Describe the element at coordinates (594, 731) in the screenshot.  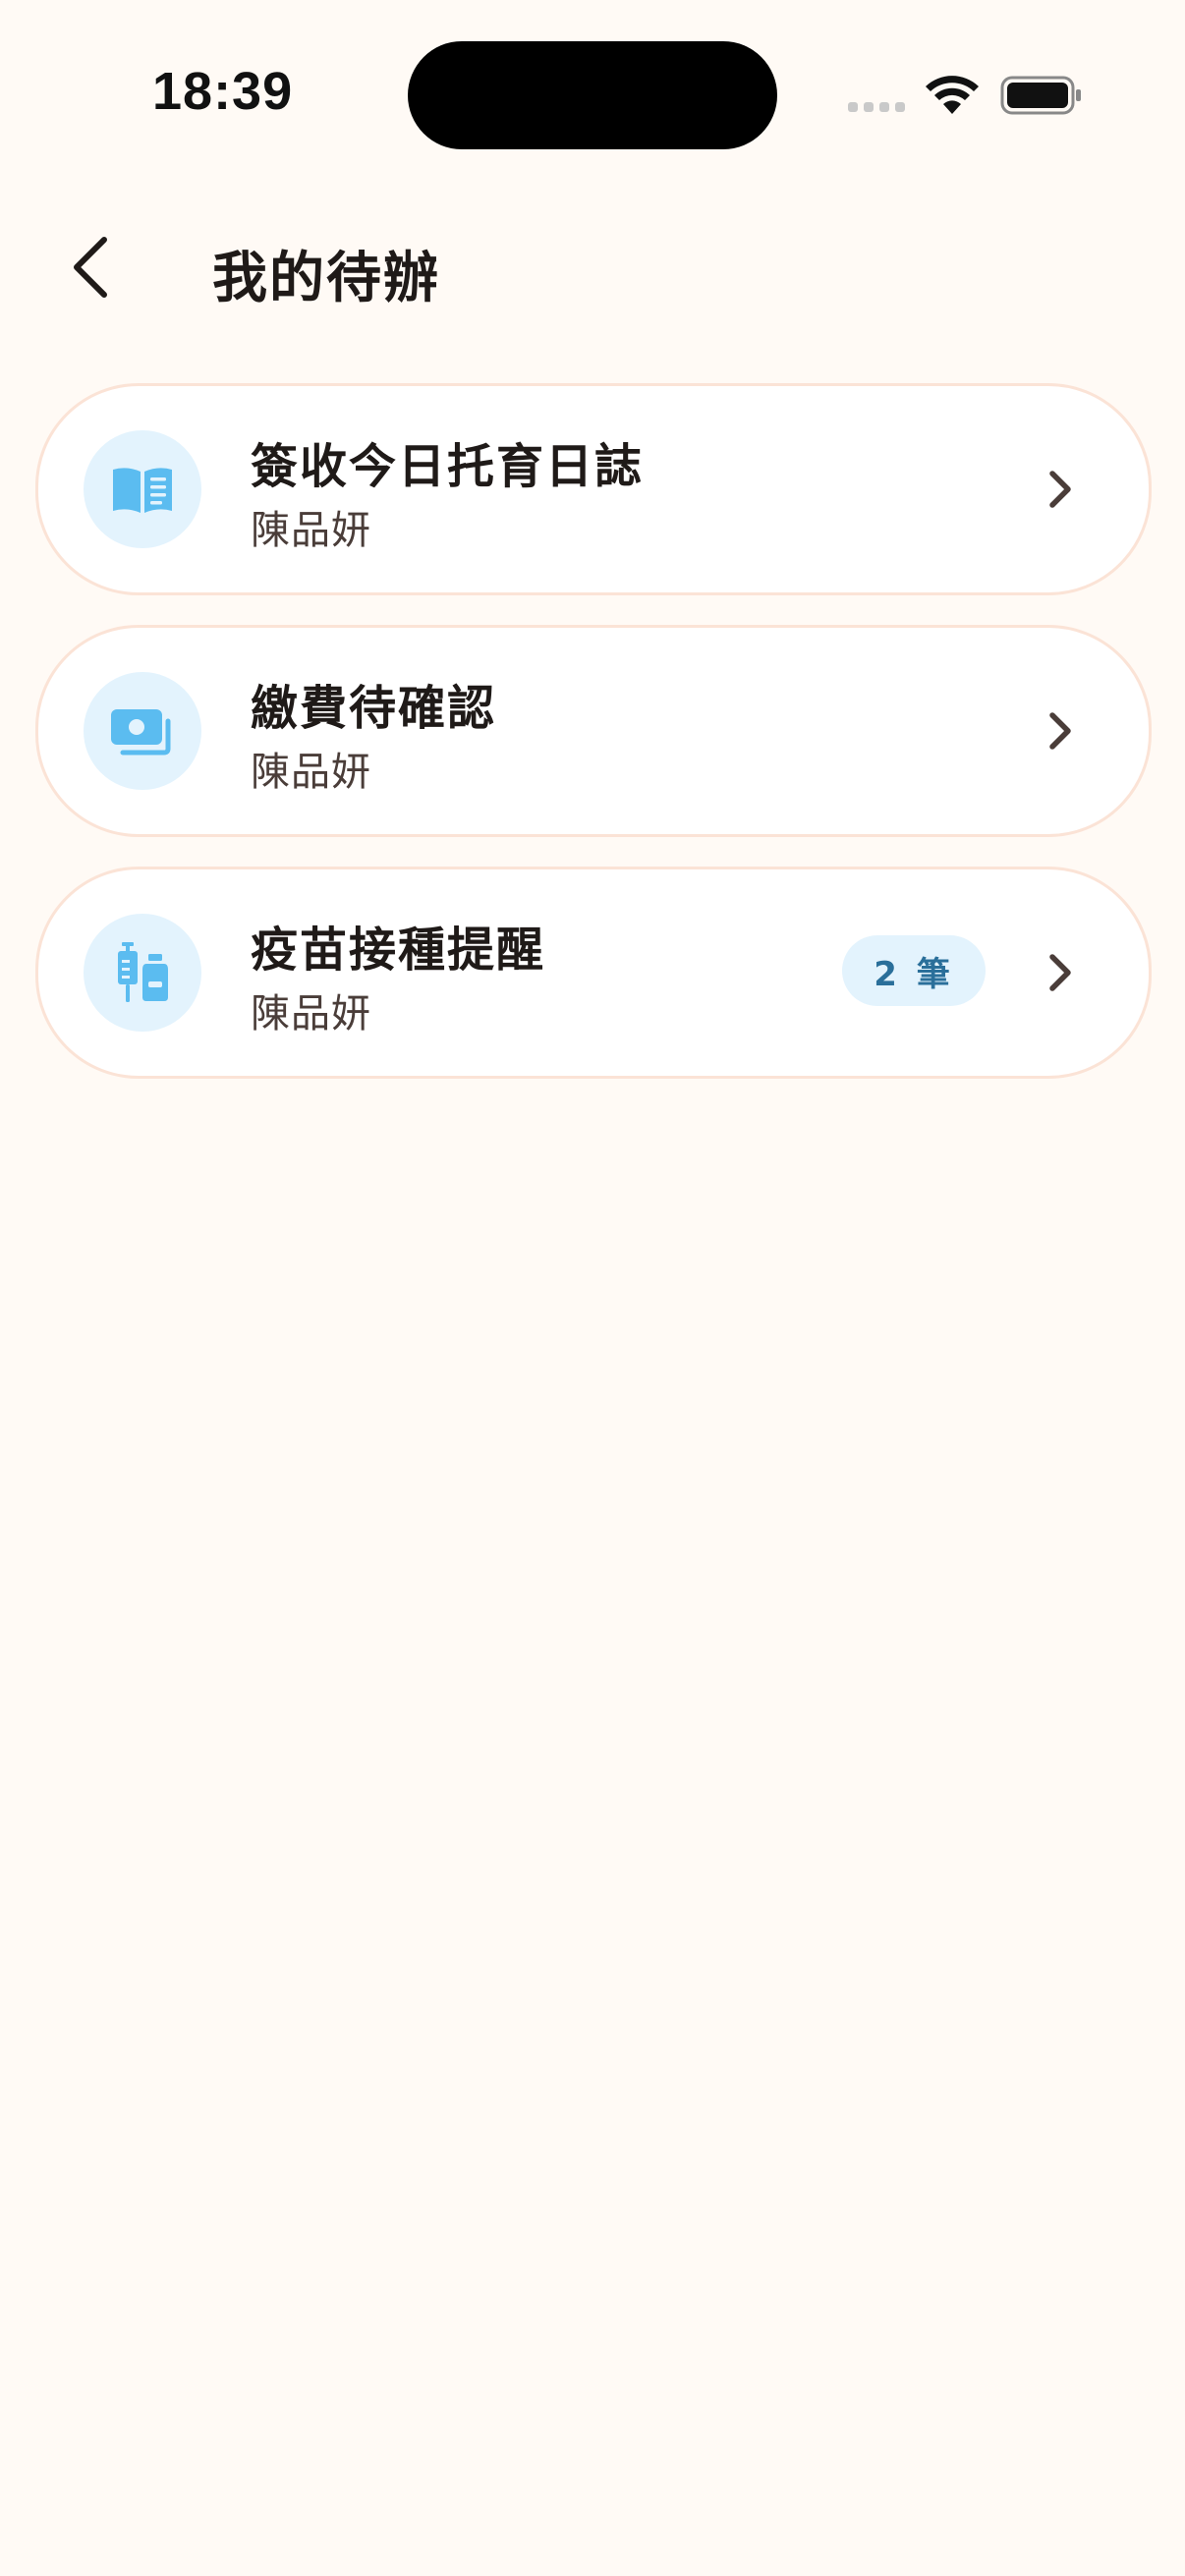
I see `task-card-payment-confirm: 繳費待確認 陳品妍` at that location.